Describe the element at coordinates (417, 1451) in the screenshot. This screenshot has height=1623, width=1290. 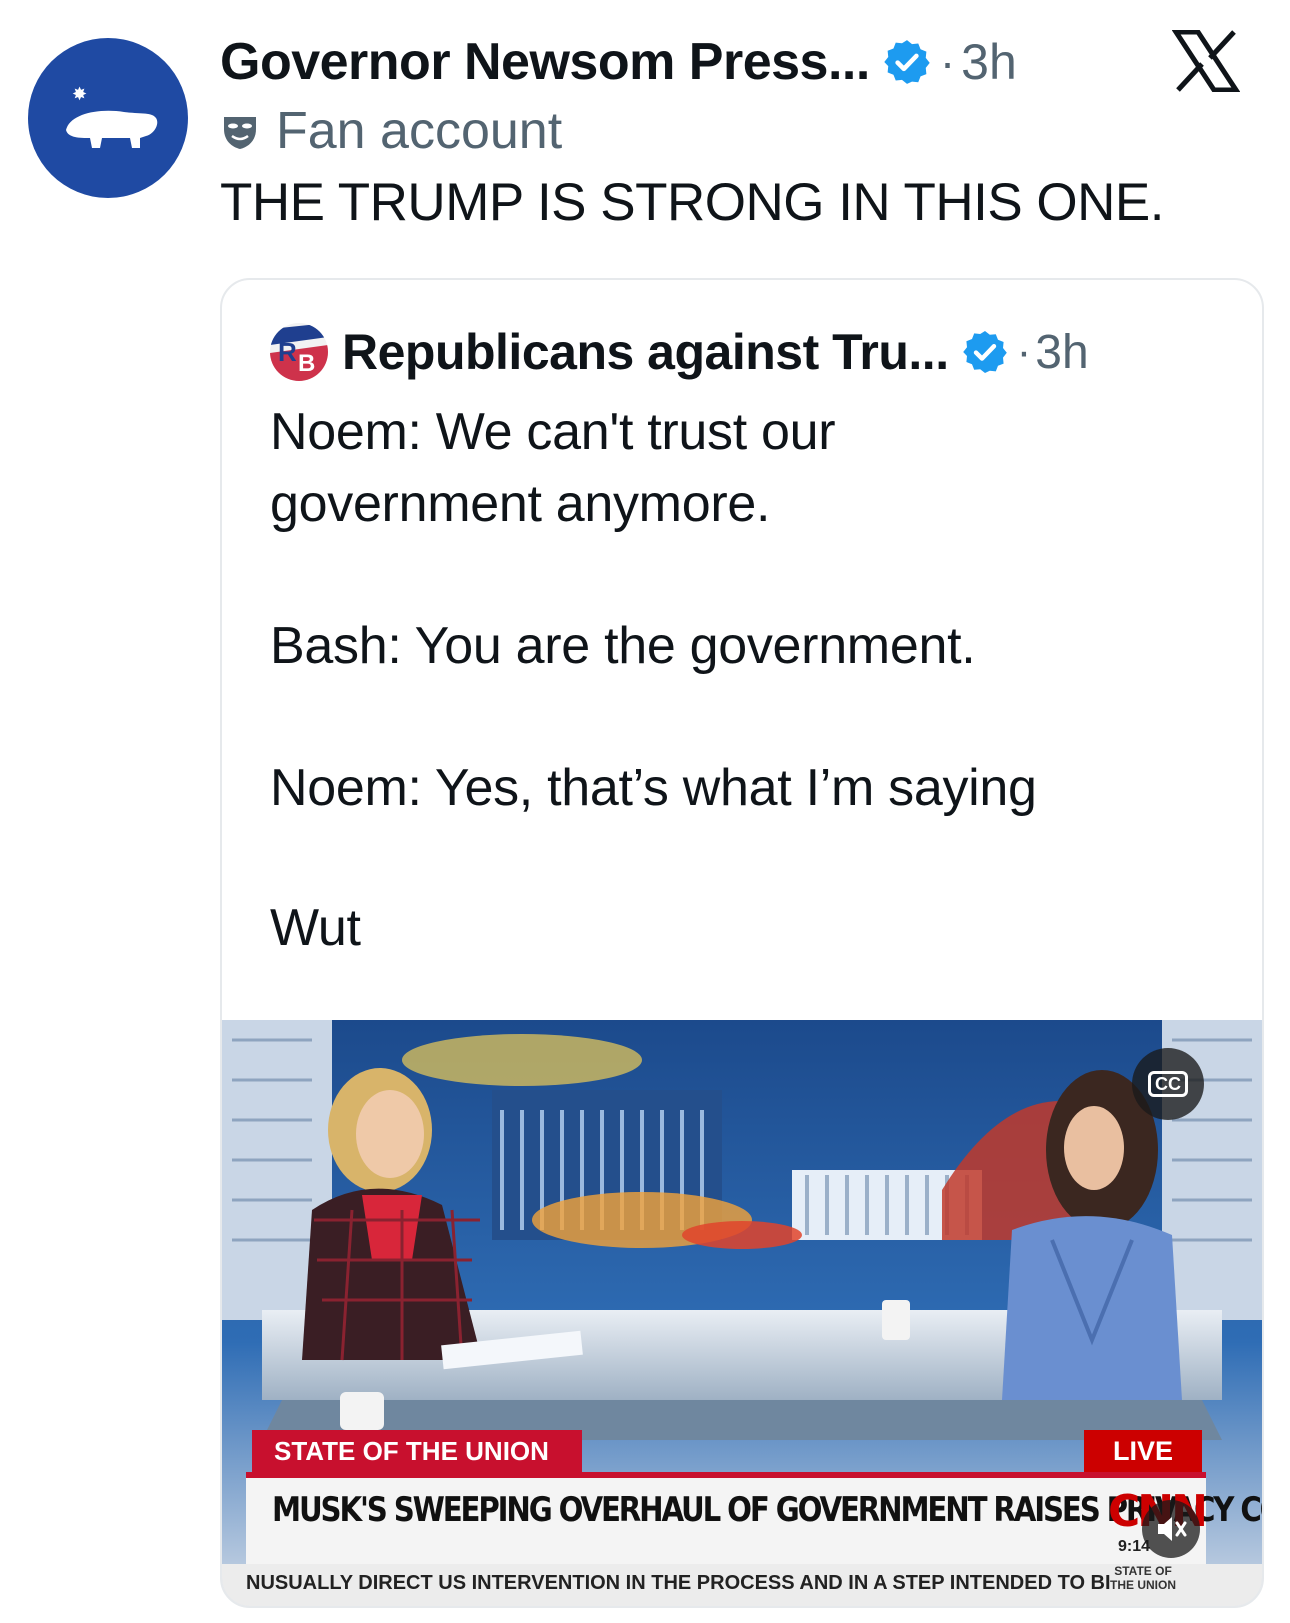
I see `show-label: STATE OF THE UNION` at that location.